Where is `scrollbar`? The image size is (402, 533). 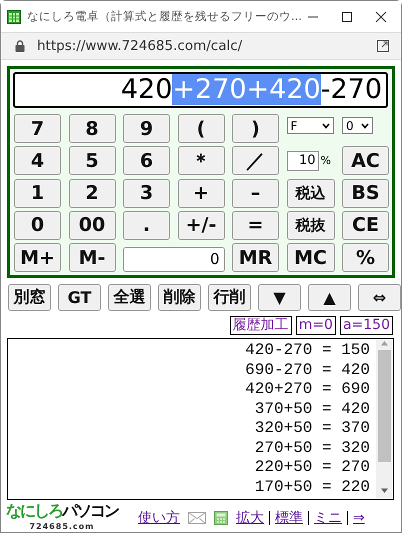
scrollbar is located at coordinates (384, 419).